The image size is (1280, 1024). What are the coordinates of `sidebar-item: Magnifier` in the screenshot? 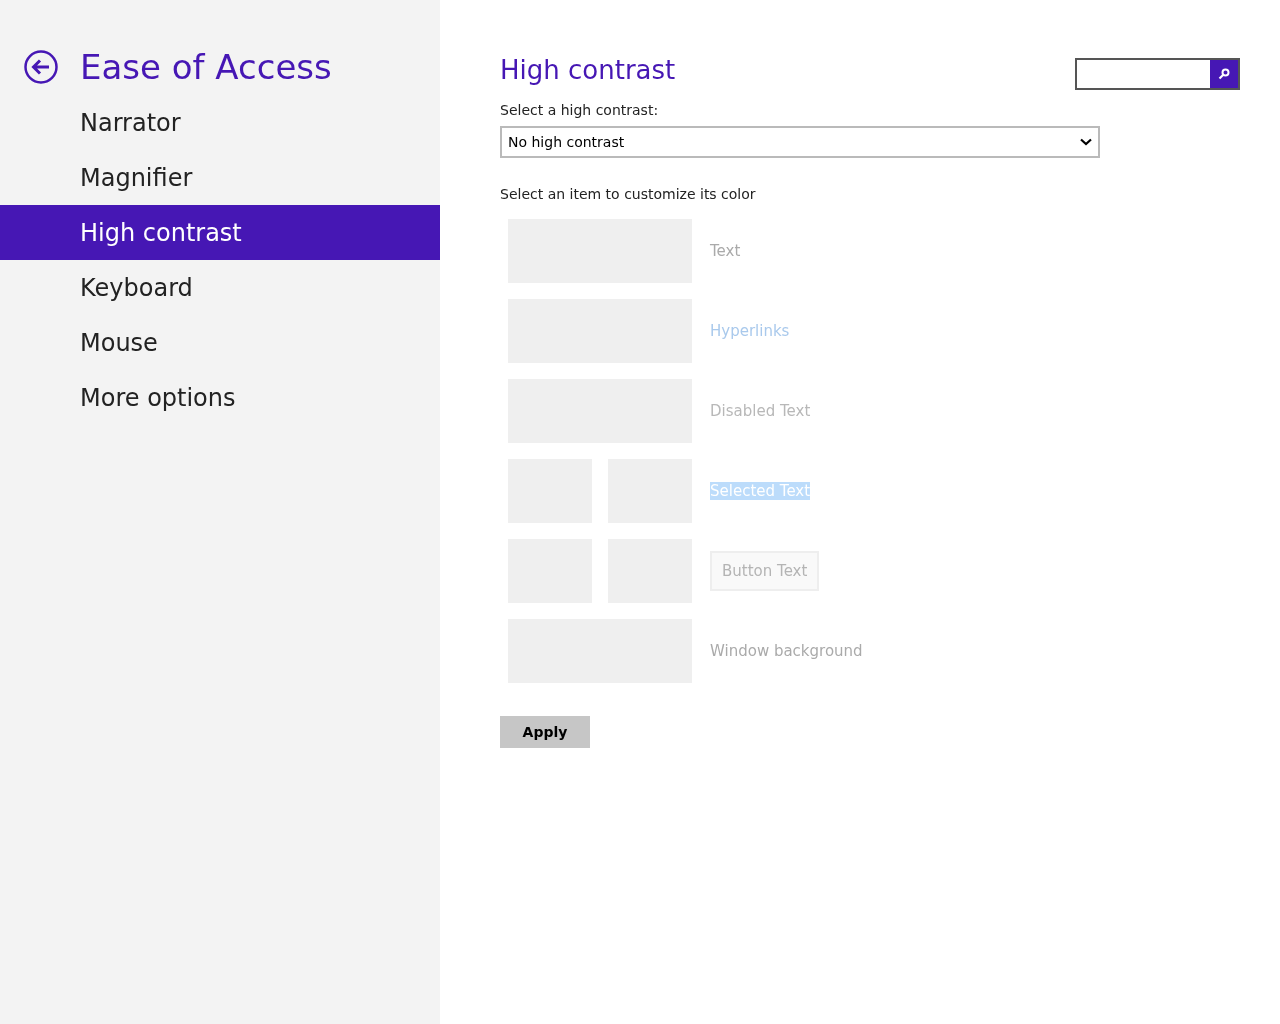 It's located at (220, 177).